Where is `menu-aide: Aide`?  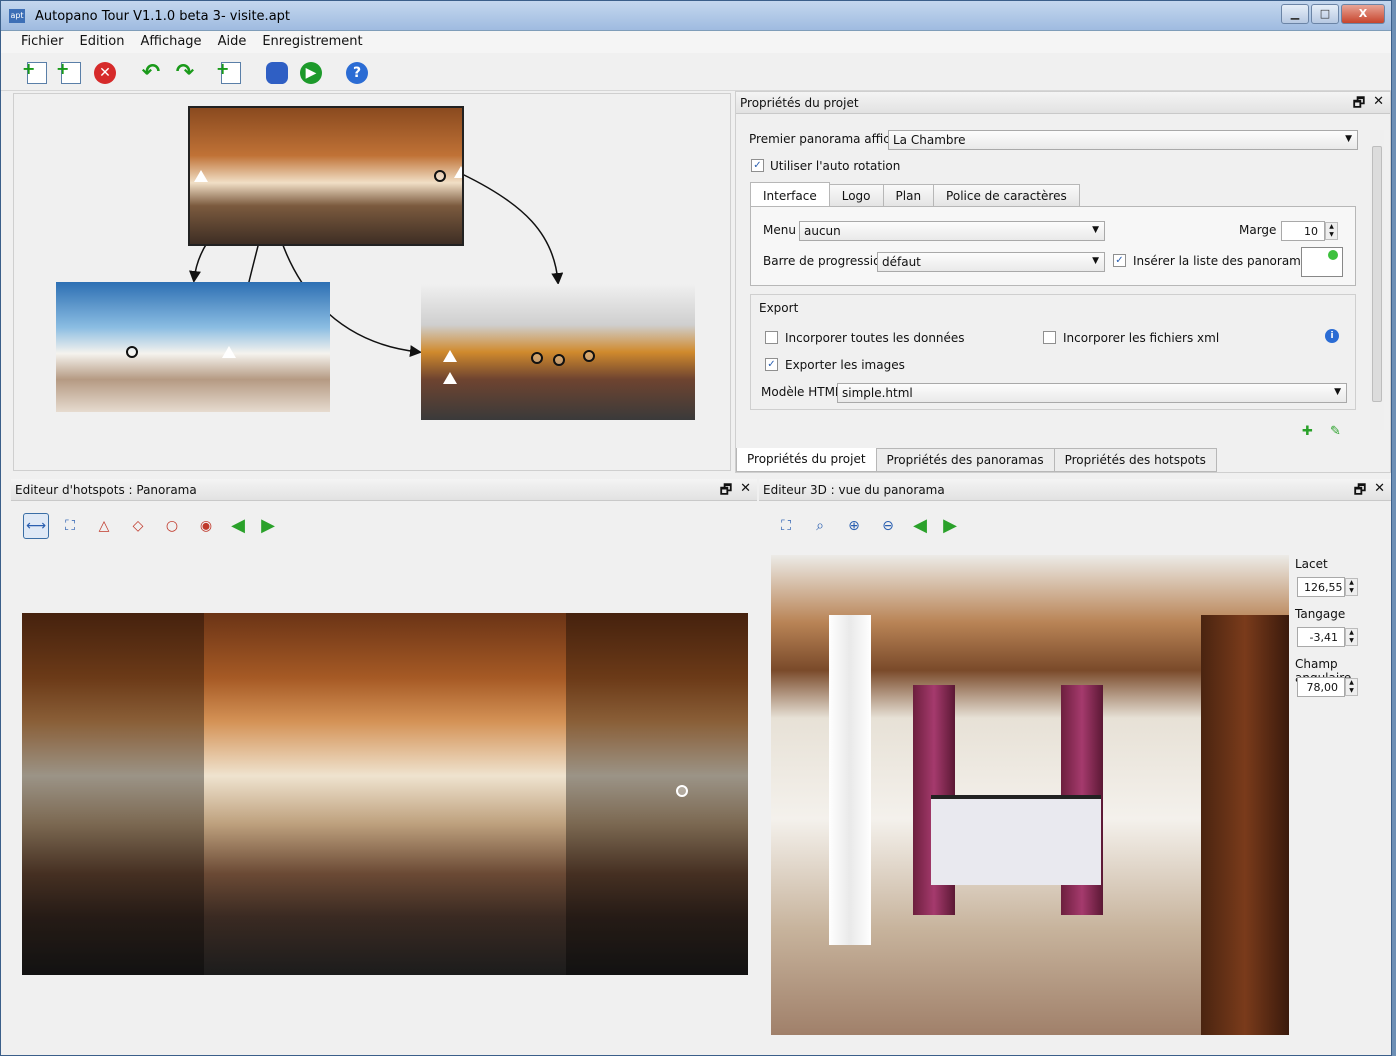
menu-aide: Aide is located at coordinates (232, 42).